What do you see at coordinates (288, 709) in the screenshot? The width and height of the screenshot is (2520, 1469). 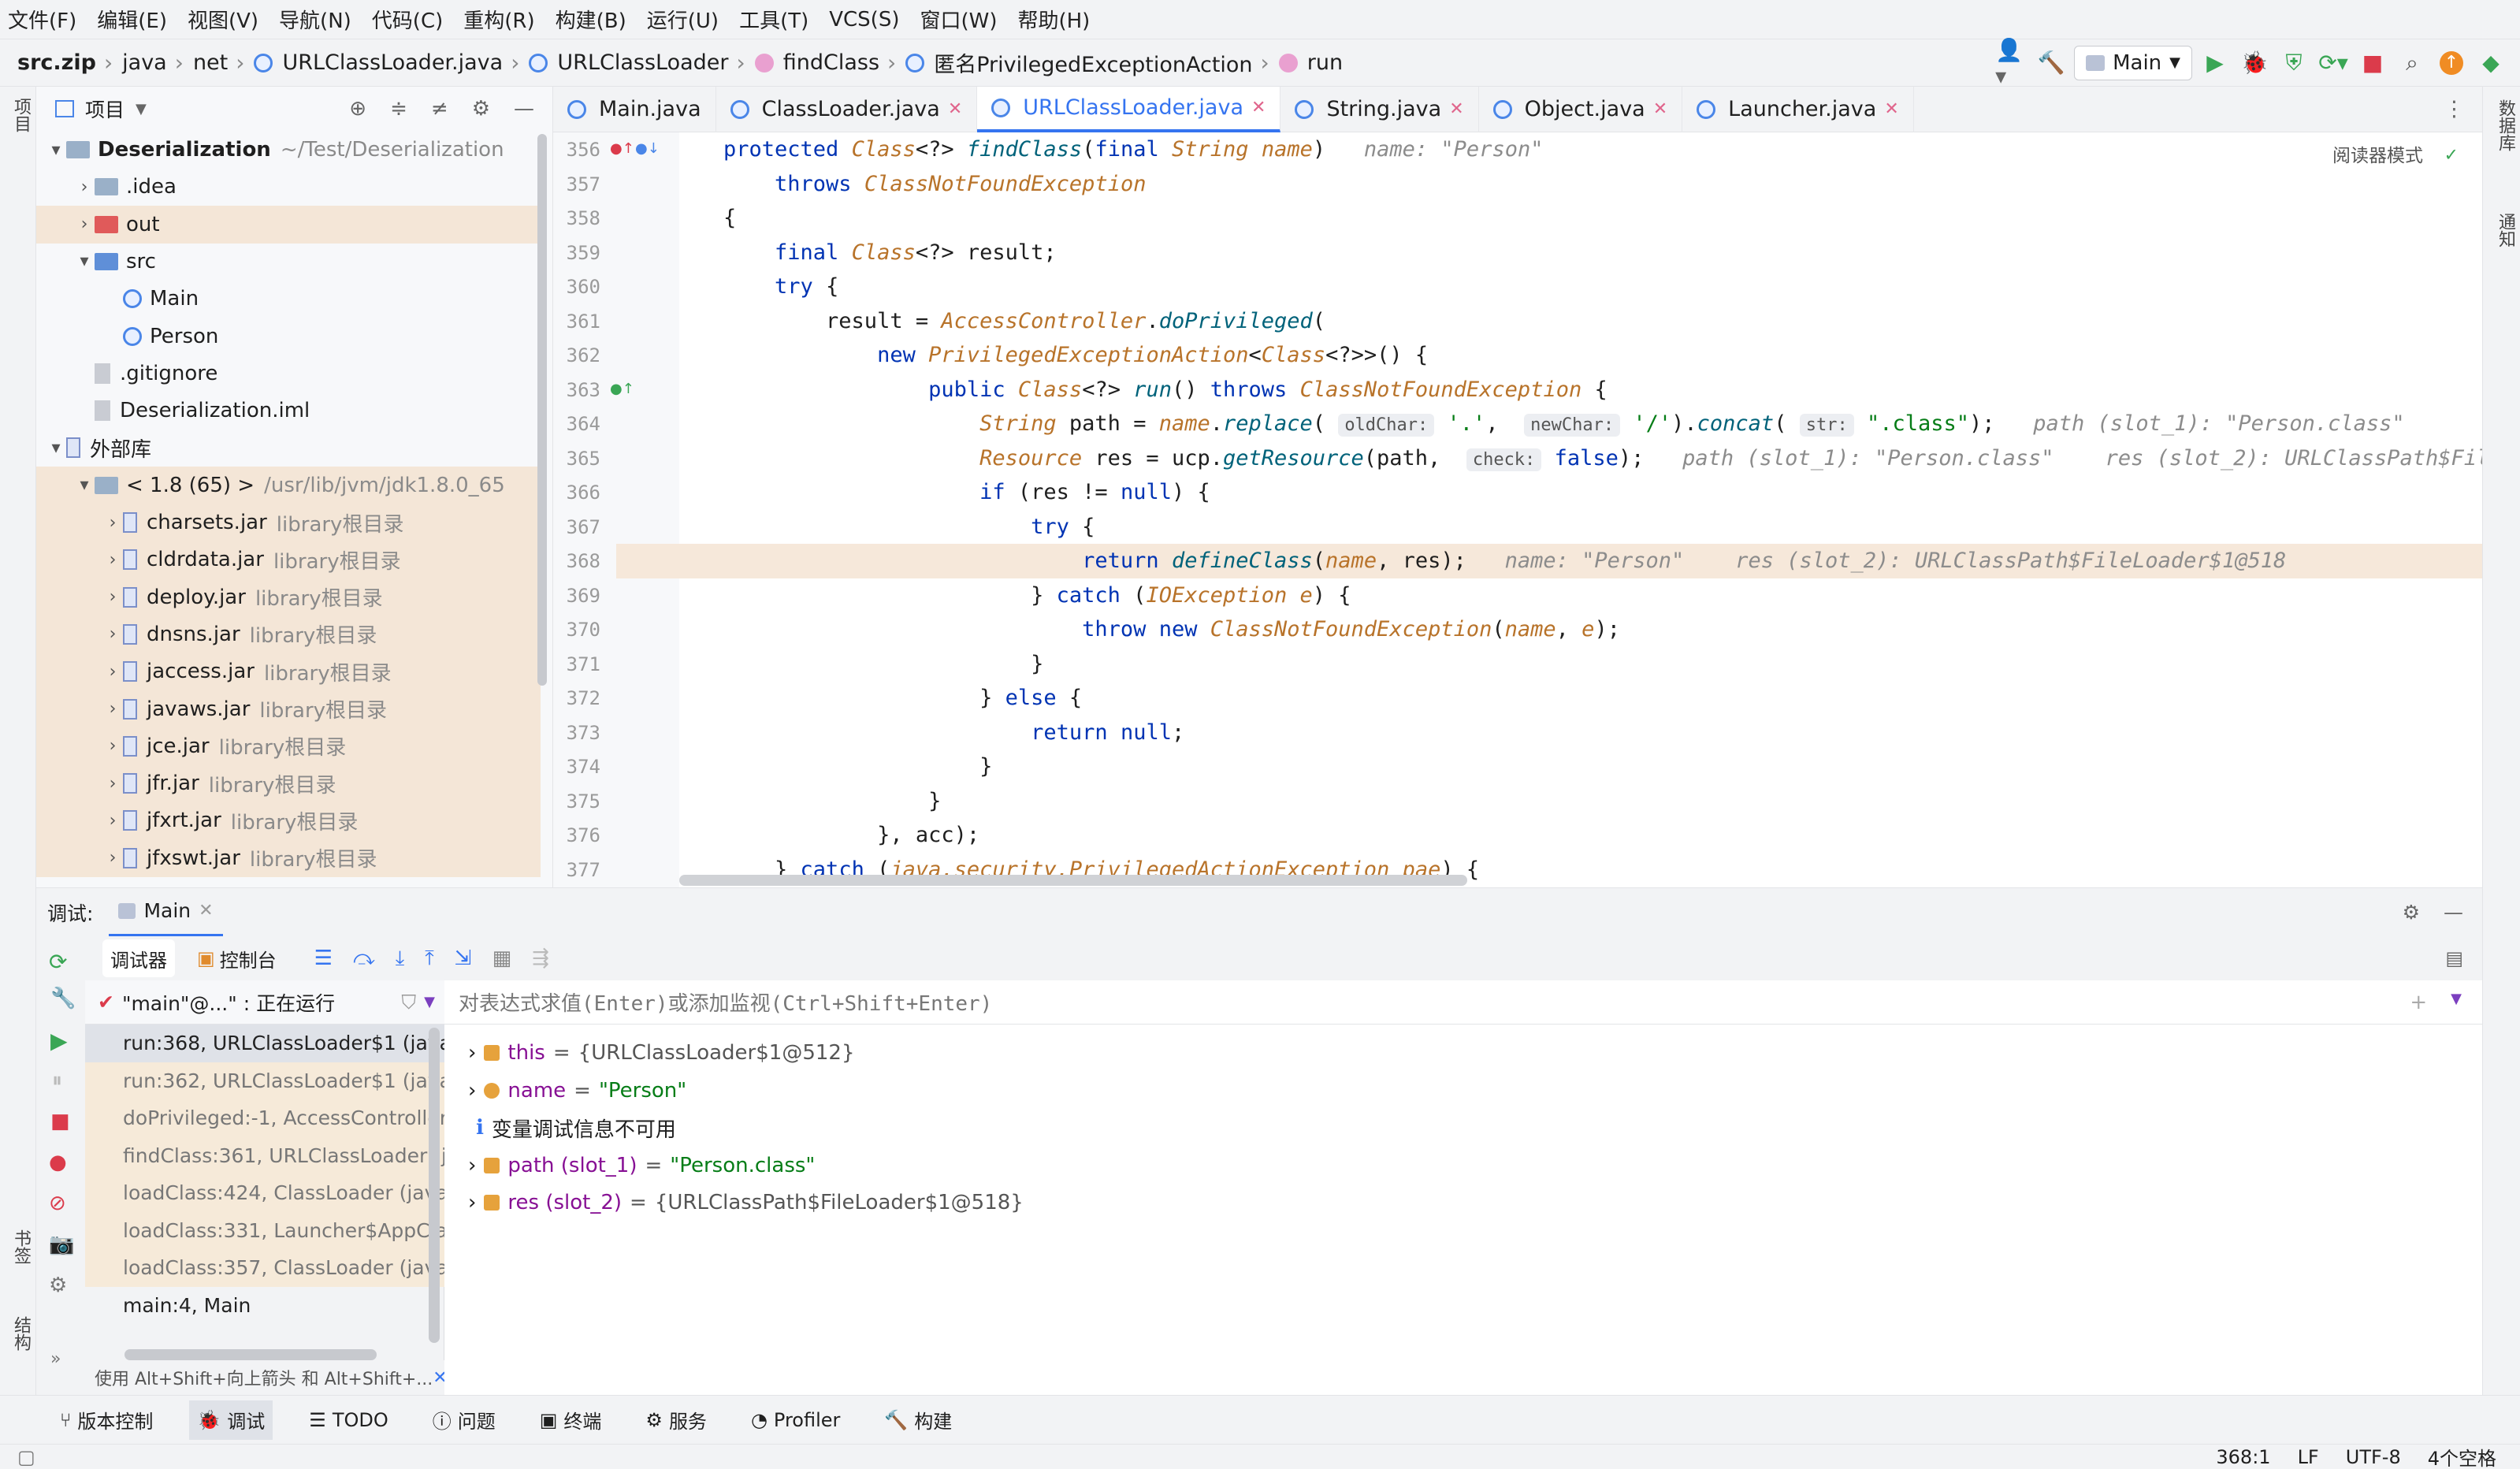 I see `tree-item: › javaws.jar library根目录` at bounding box center [288, 709].